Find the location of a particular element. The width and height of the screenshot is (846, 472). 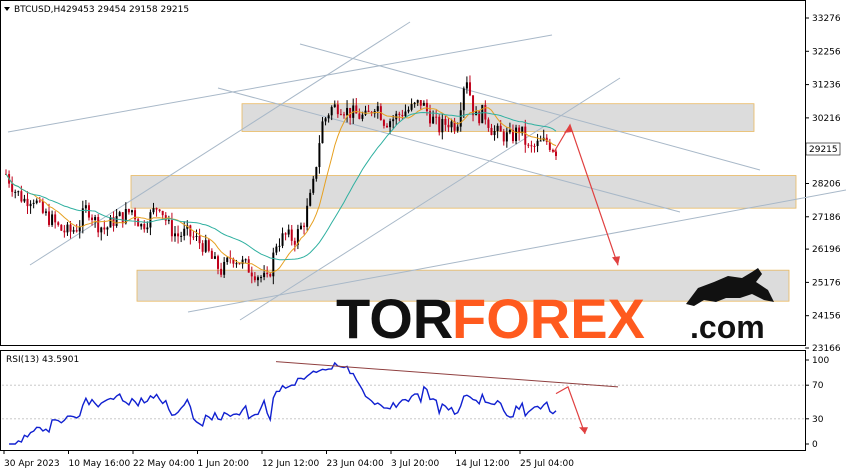

time-tick-label: 14 Jul 12:00 is located at coordinates (483, 464).